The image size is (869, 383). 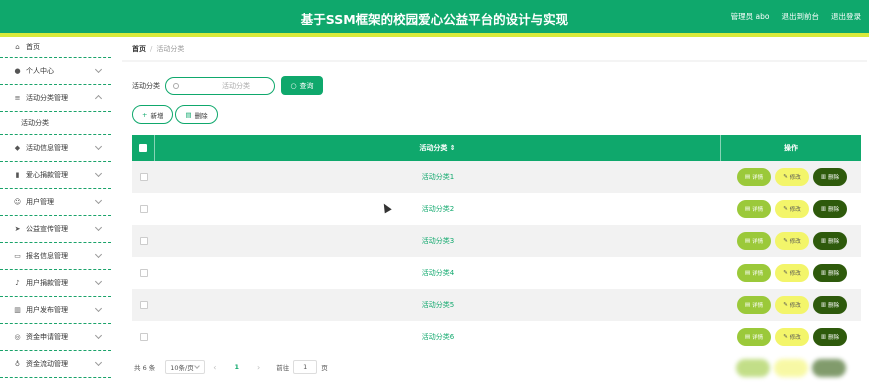 I want to click on delete-button-label: 删除, so click(x=201, y=115).